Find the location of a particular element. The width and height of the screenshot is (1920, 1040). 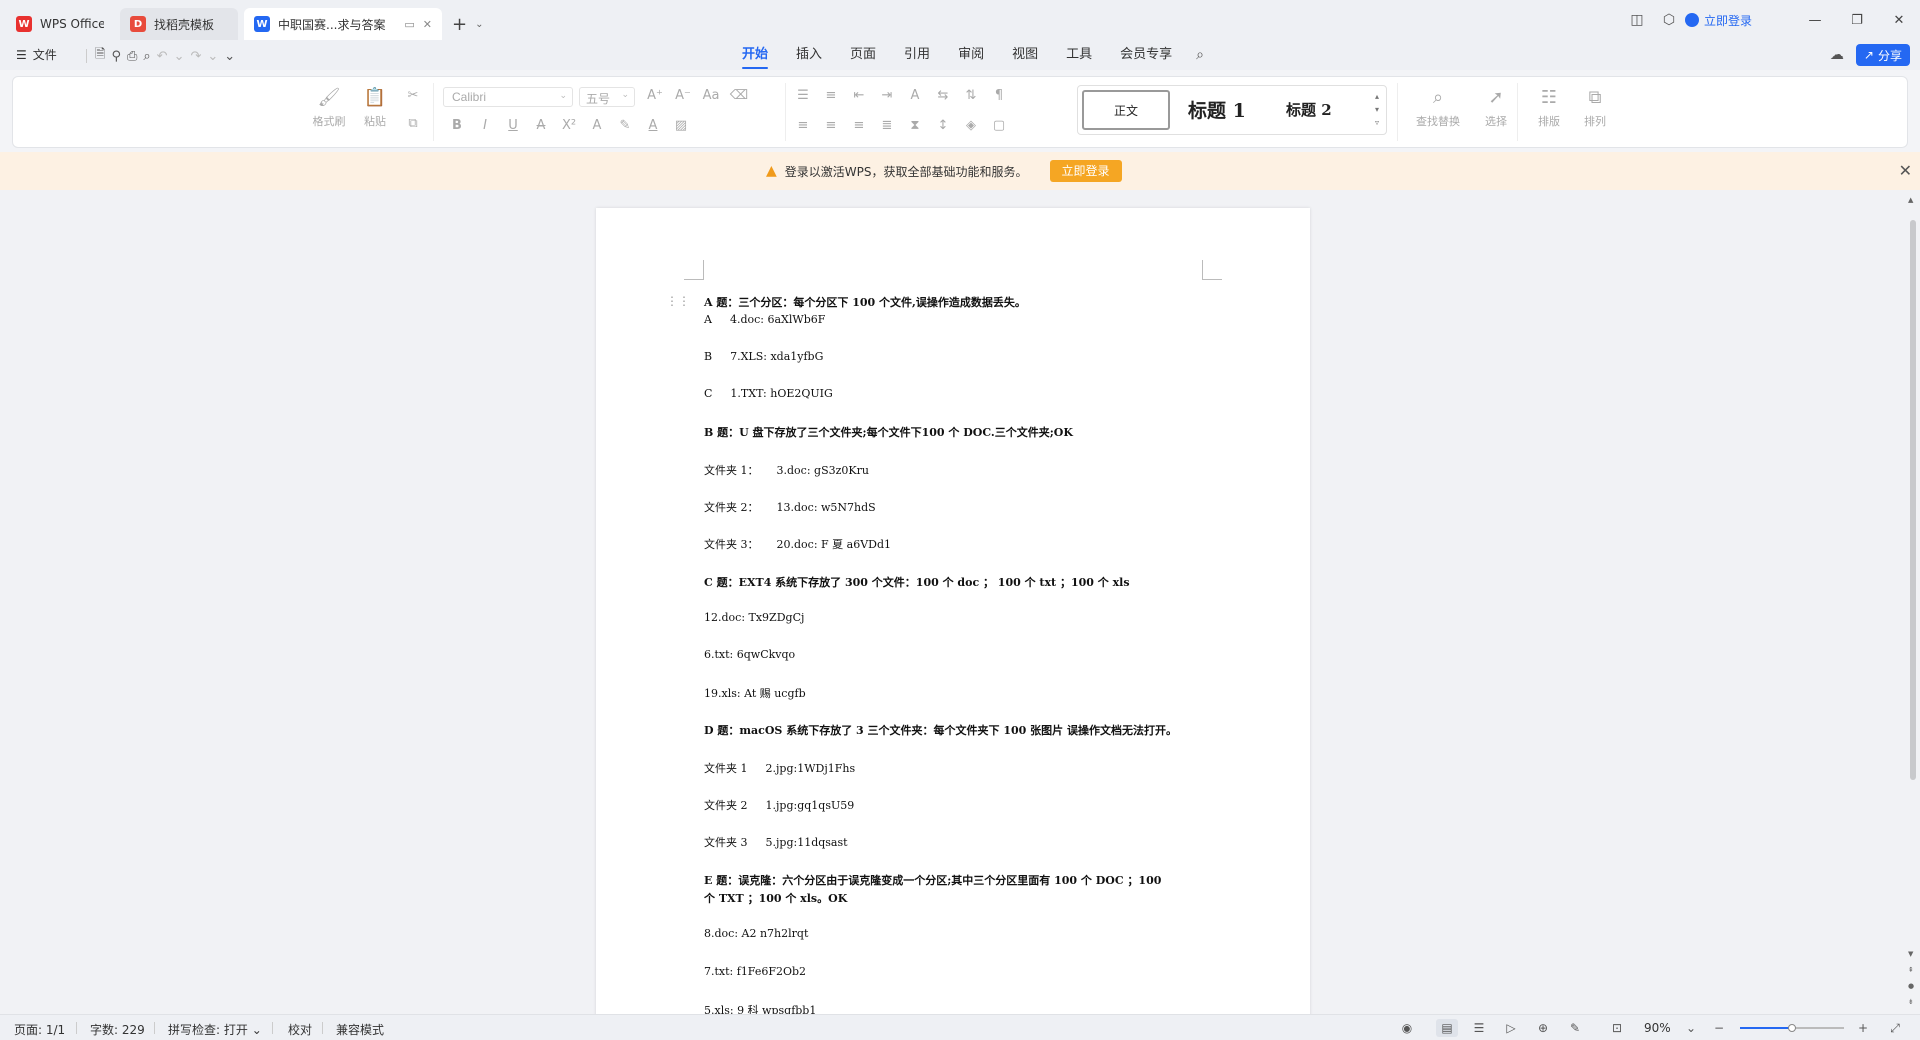

document-heading: A 题：三个分区：每个分区下 100 个文件,误操作造成数据丢失。 is located at coordinates (865, 302).